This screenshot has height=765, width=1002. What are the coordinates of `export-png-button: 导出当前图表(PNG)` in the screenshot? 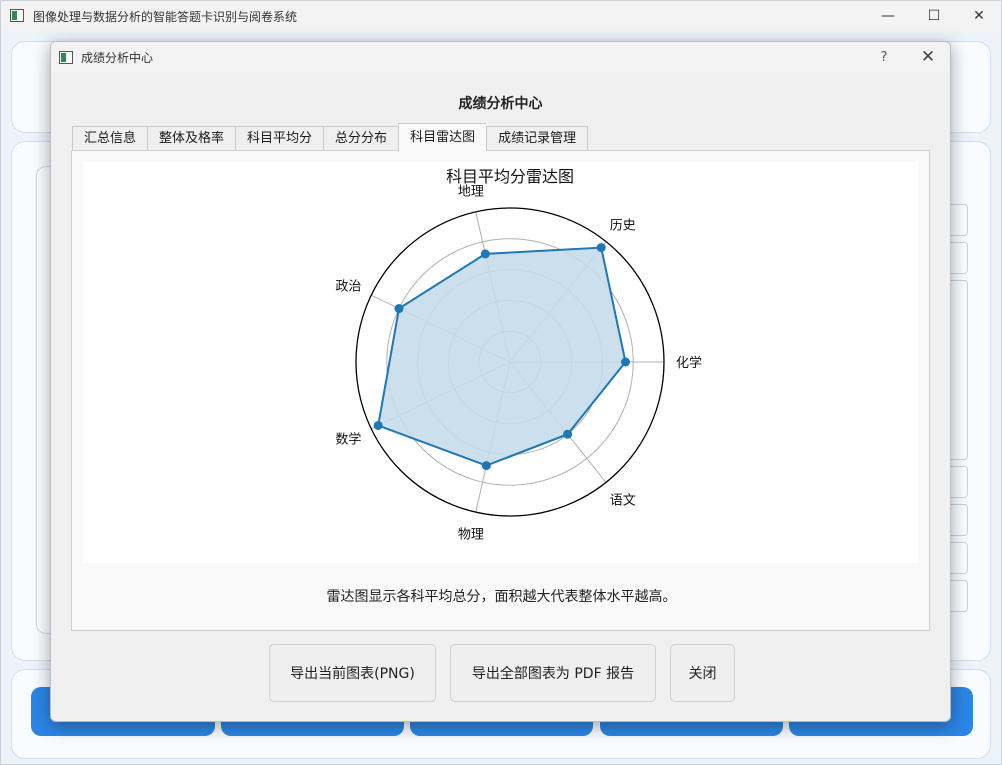 It's located at (352, 673).